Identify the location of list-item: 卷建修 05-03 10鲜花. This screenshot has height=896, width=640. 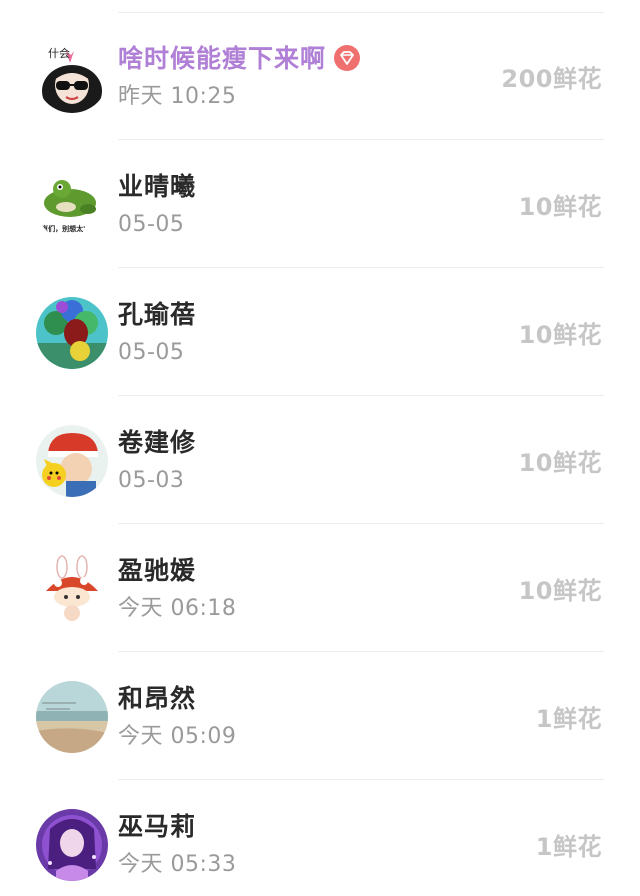
(320, 460).